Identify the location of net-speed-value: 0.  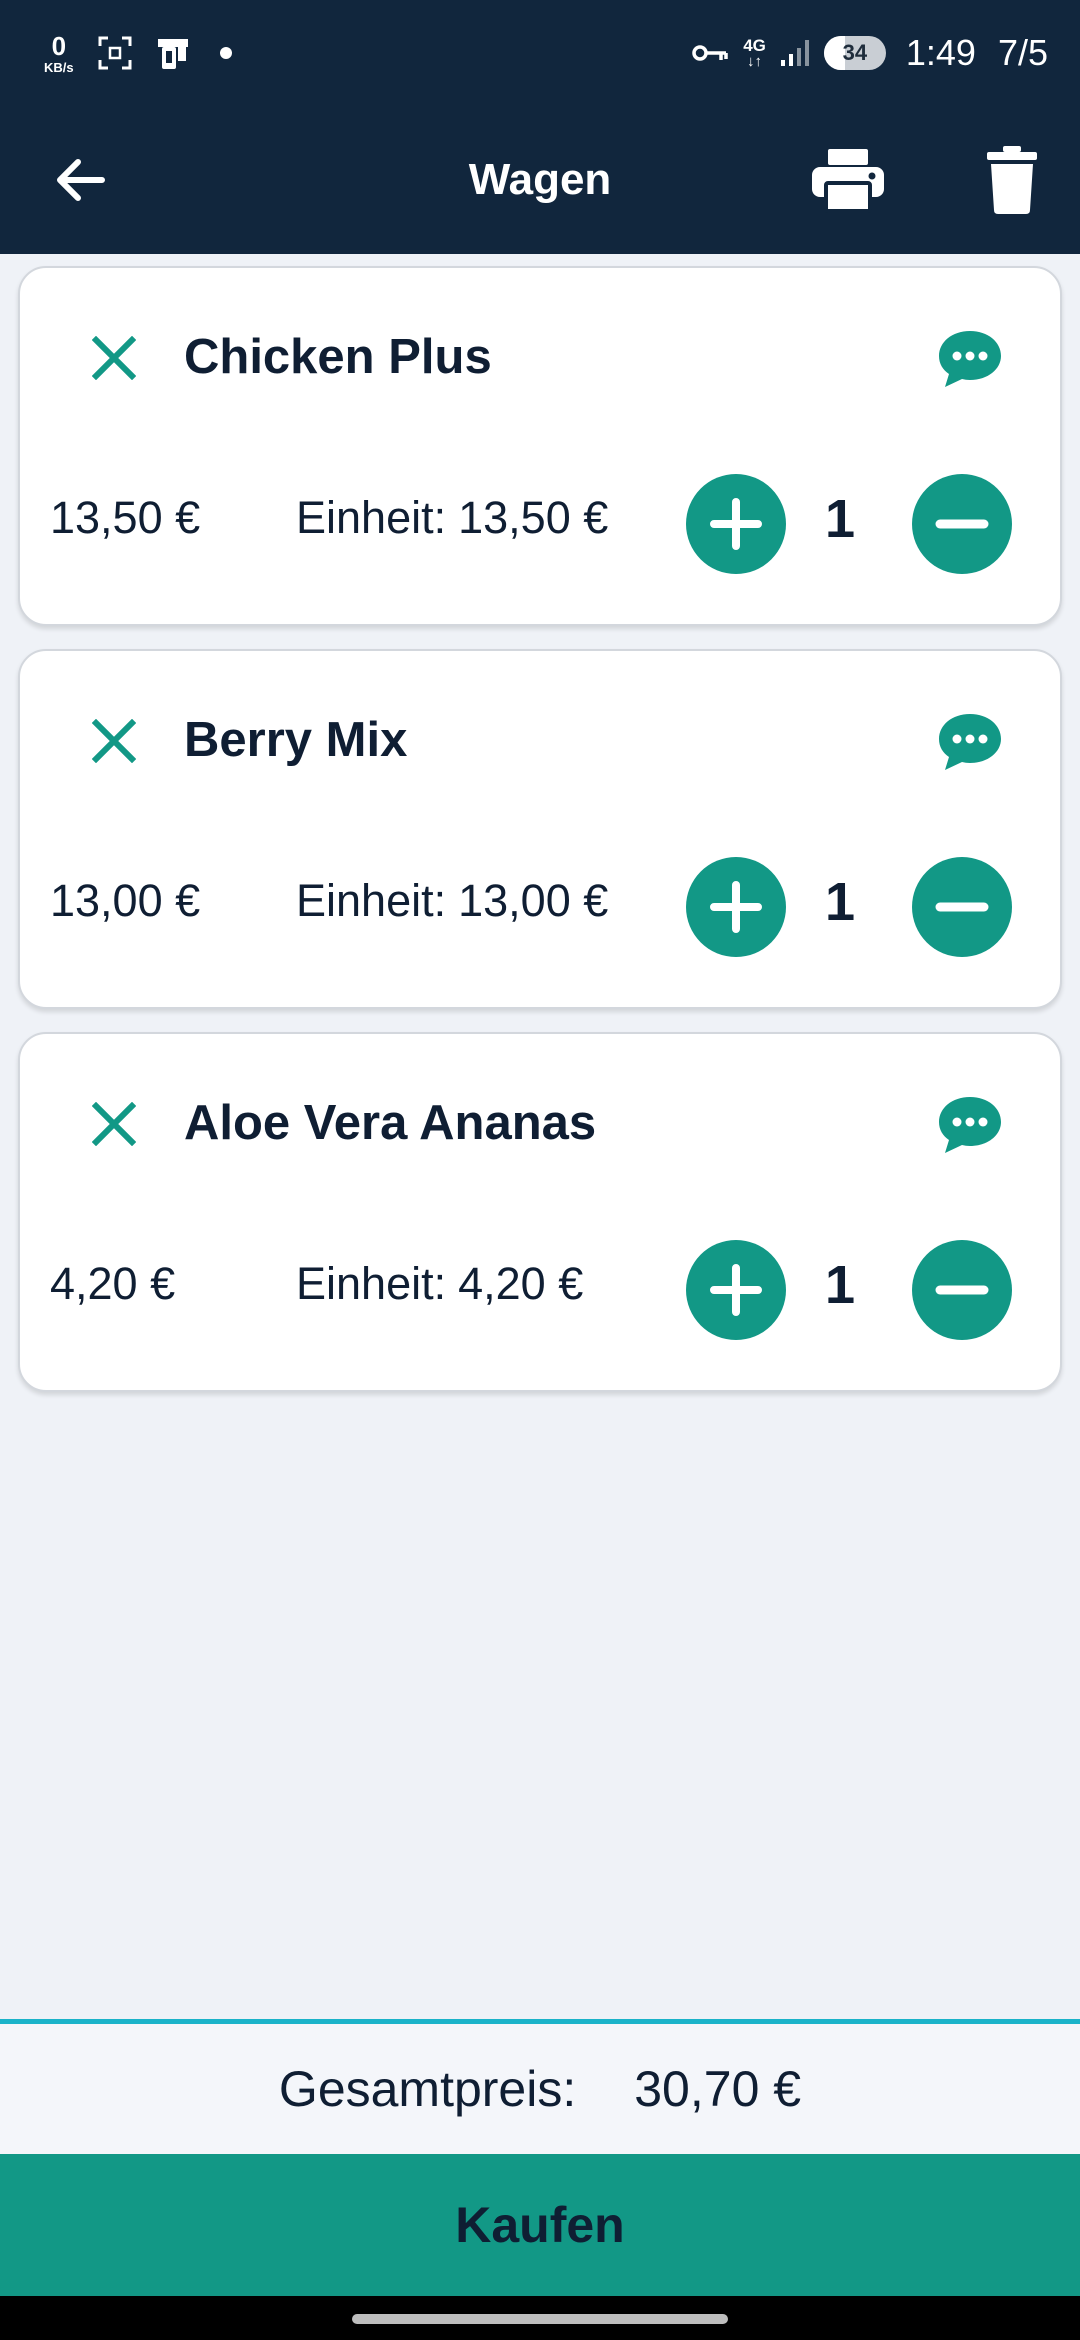
(59, 45).